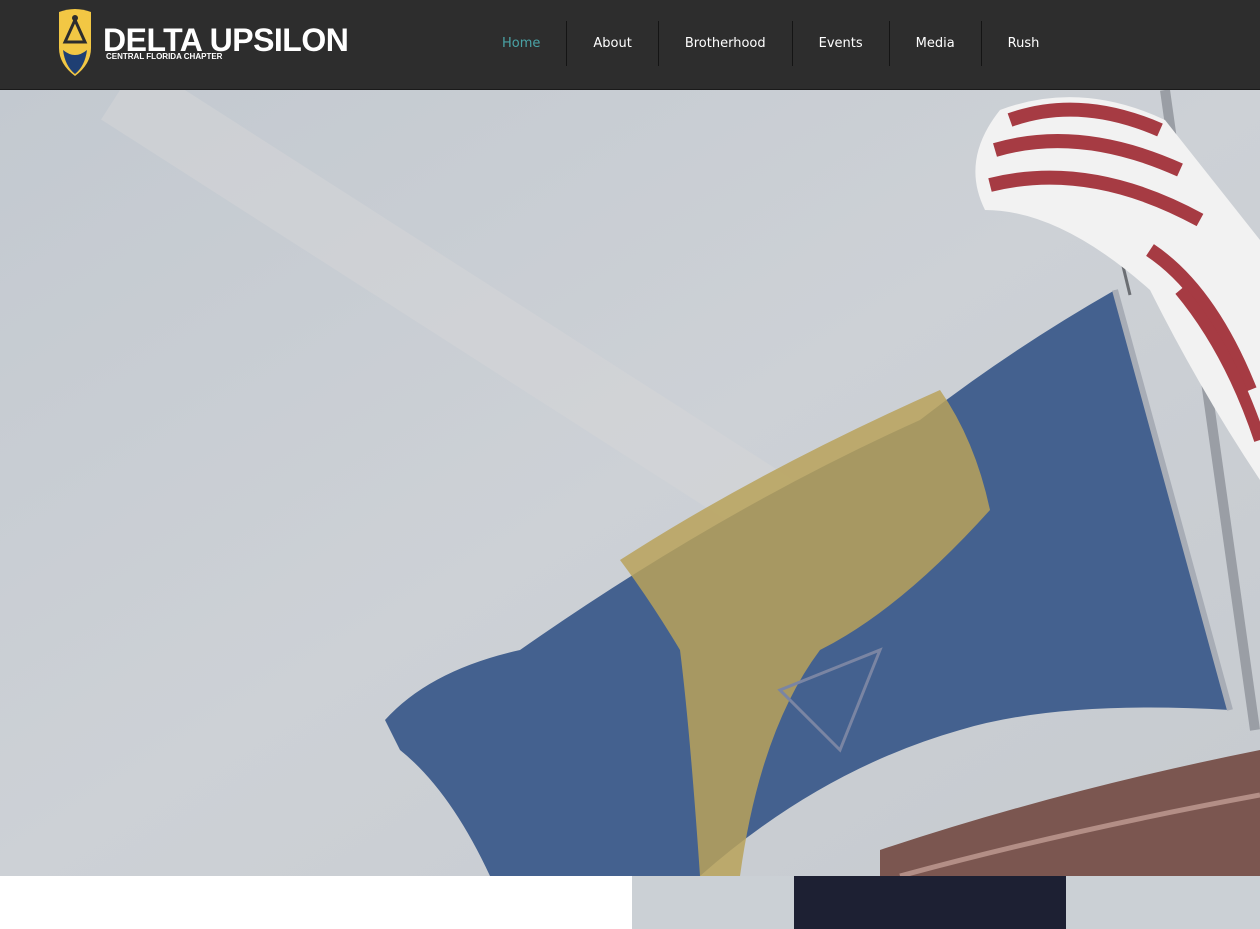  What do you see at coordinates (521, 43) in the screenshot?
I see `nav-home: Home` at bounding box center [521, 43].